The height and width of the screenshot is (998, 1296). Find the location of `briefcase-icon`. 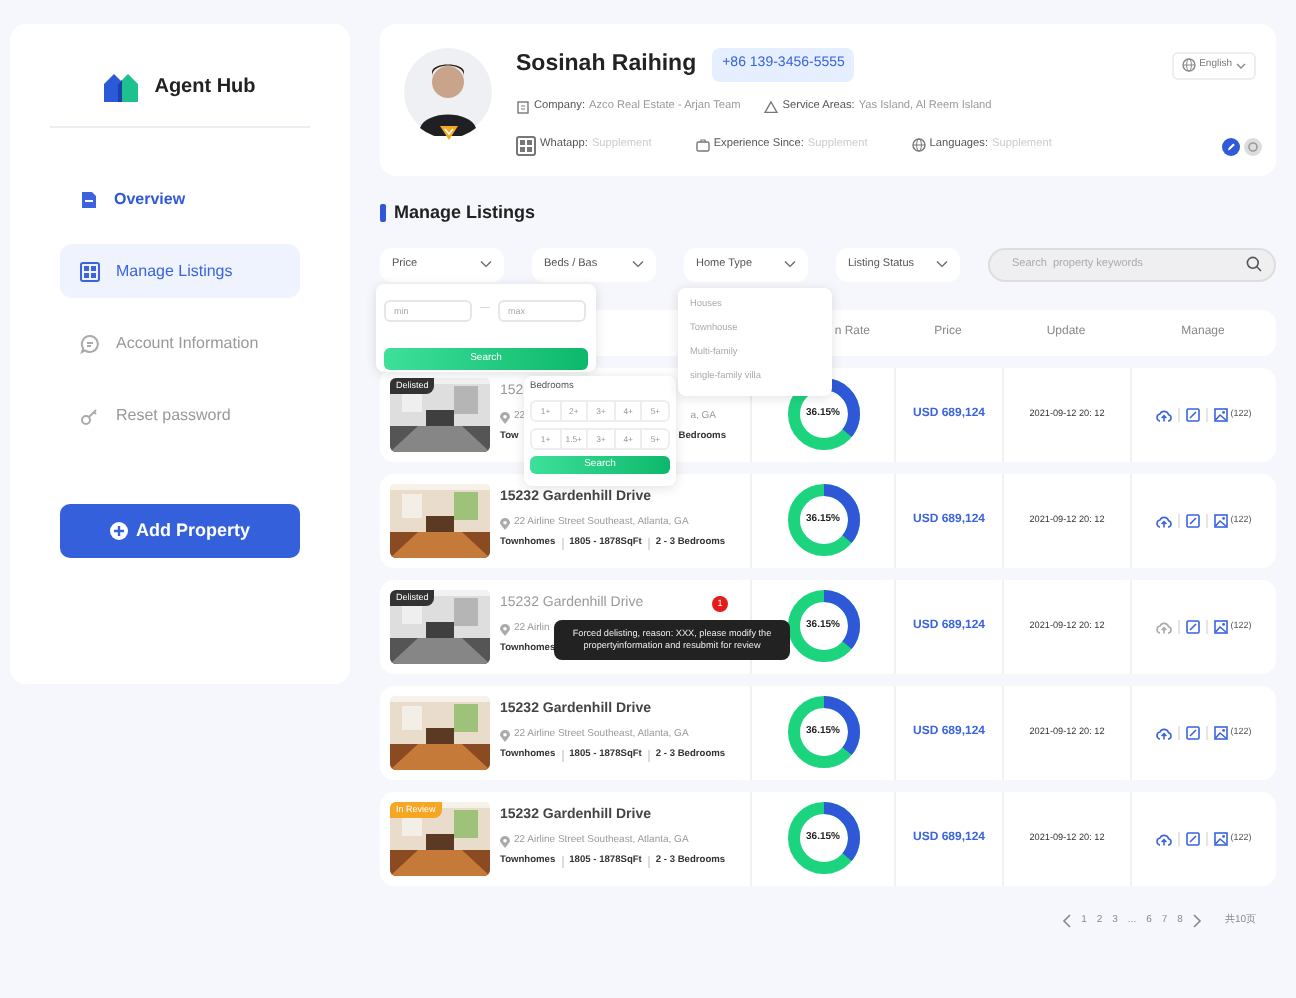

briefcase-icon is located at coordinates (702, 145).